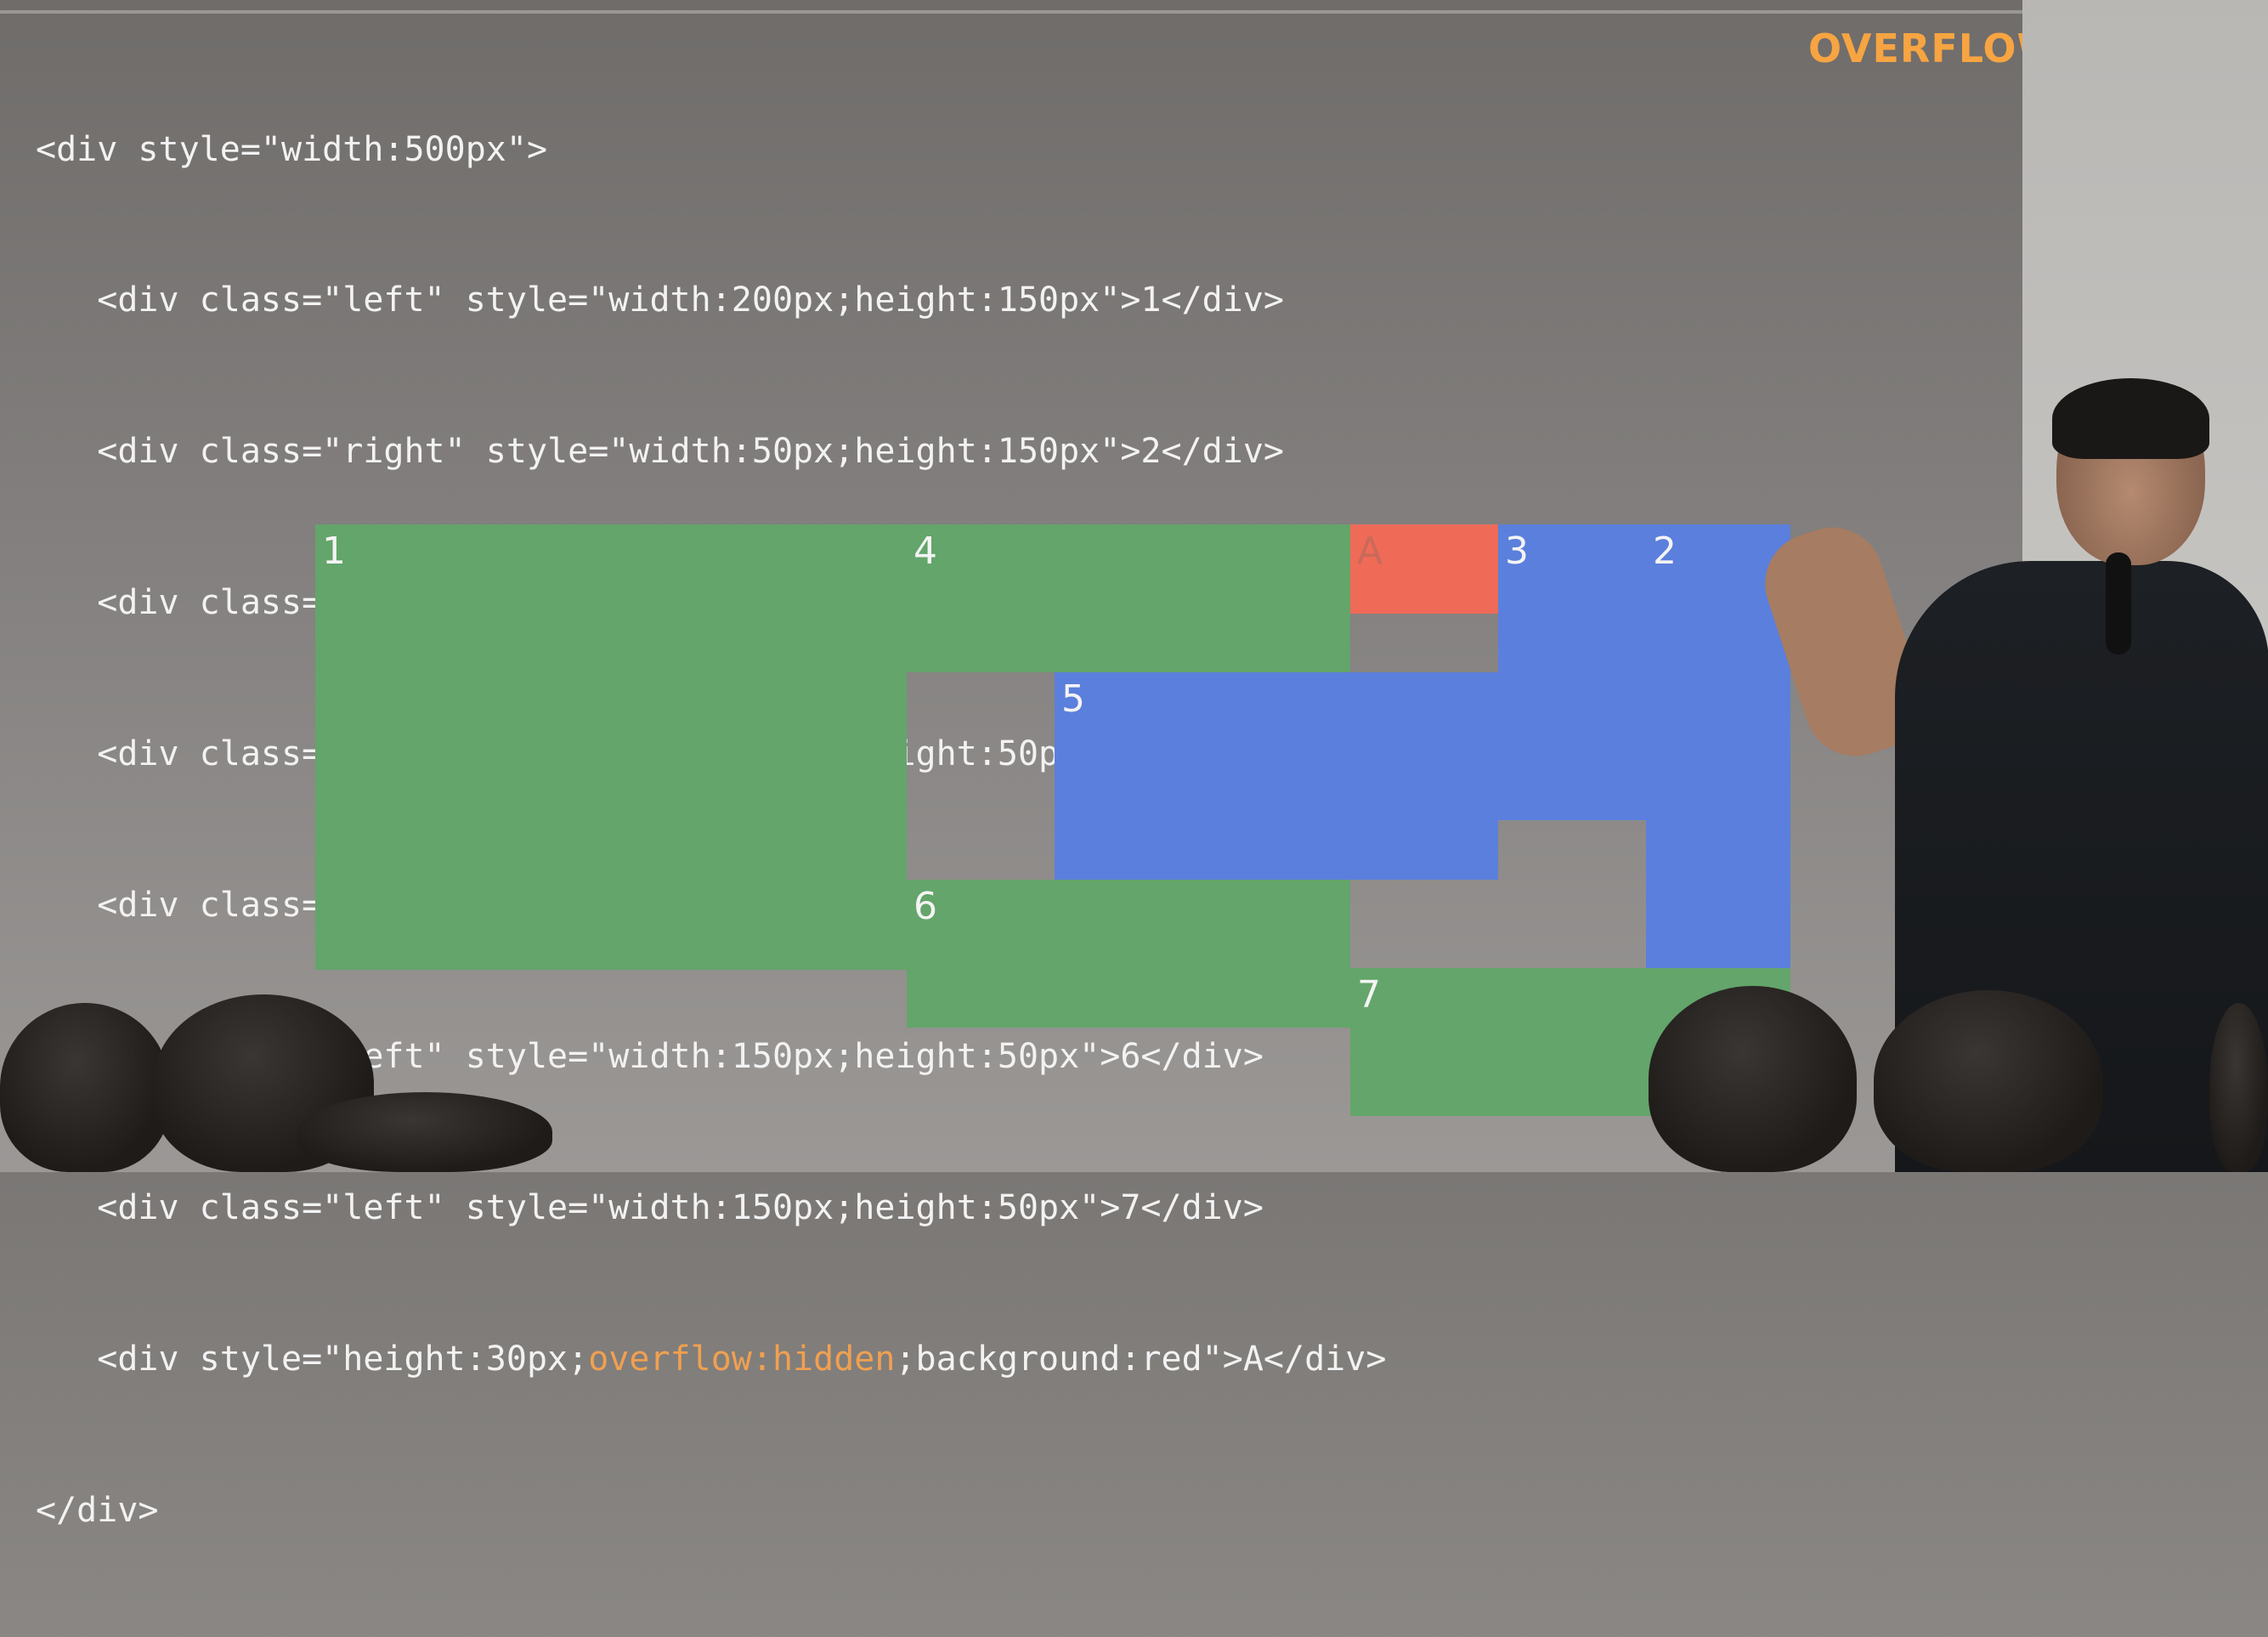  What do you see at coordinates (292, 149) in the screenshot?
I see `code-line: <div style="width:500px">` at bounding box center [292, 149].